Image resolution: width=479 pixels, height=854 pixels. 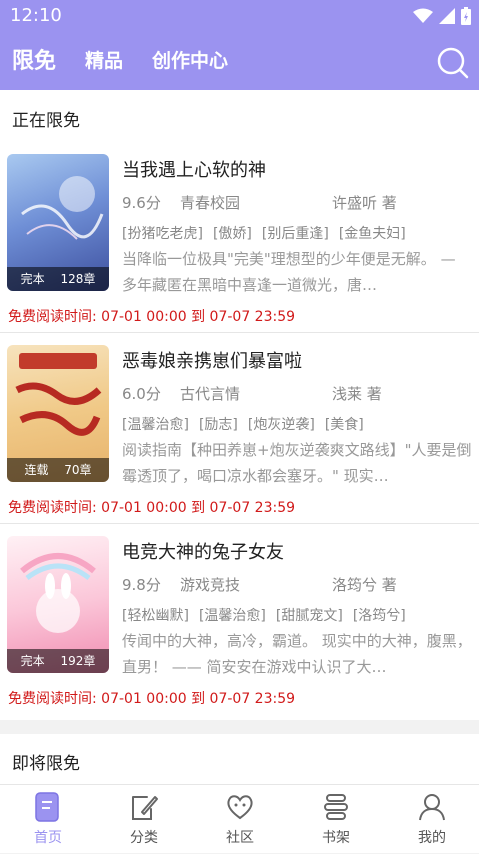 I want to click on search-icon, so click(x=452, y=62).